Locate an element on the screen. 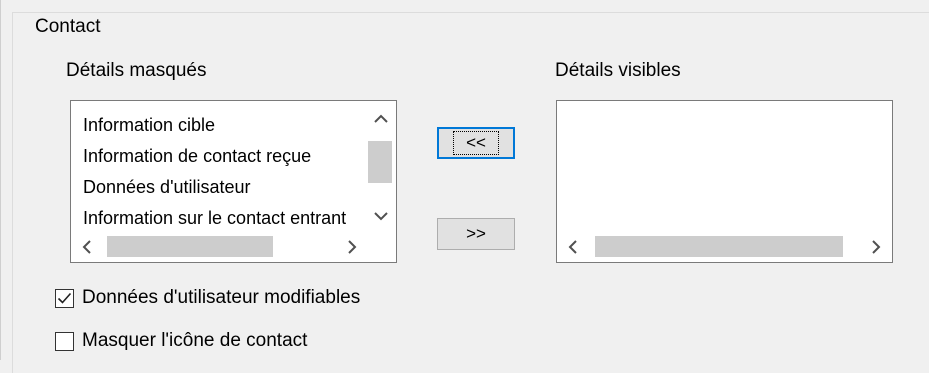 Image resolution: width=929 pixels, height=373 pixels. editable-user-data-checkbox is located at coordinates (64, 298).